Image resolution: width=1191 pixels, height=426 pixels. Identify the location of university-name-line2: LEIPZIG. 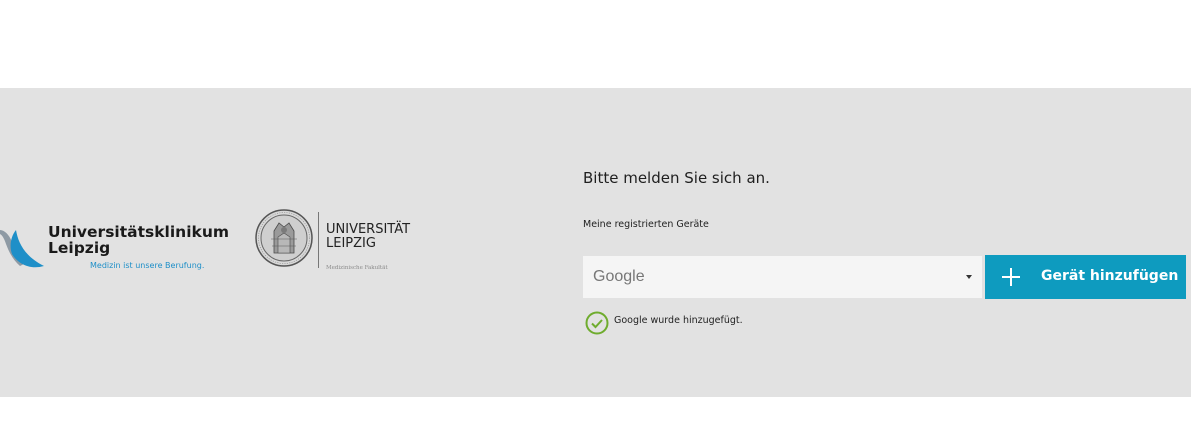
(351, 243).